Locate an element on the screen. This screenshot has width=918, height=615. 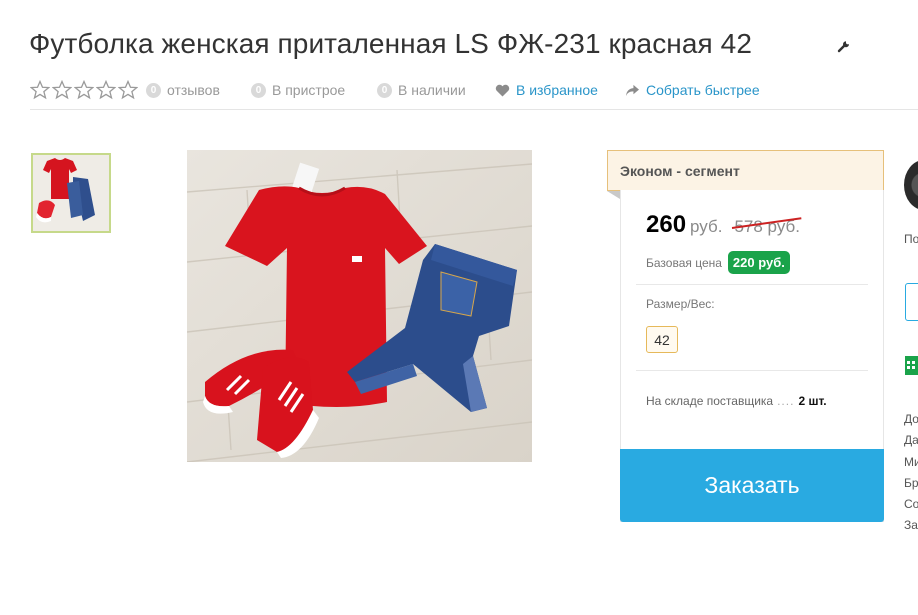
right-column-text: Со is located at coordinates (911, 504).